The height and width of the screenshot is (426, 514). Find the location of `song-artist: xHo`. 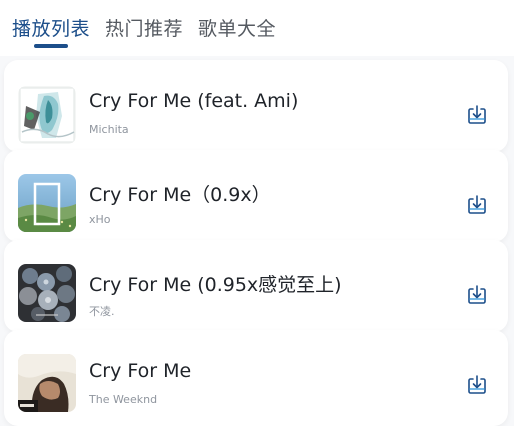

song-artist: xHo is located at coordinates (100, 219).